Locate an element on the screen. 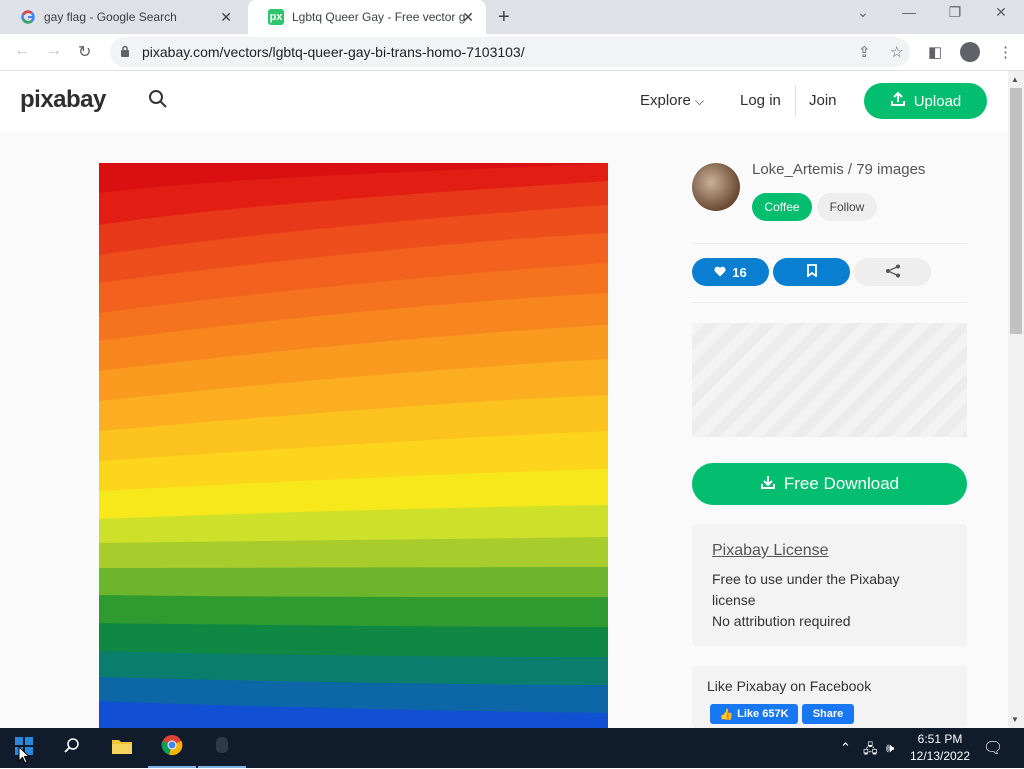 Image resolution: width=1024 pixels, height=769 pixels. login-link: Log in is located at coordinates (760, 100).